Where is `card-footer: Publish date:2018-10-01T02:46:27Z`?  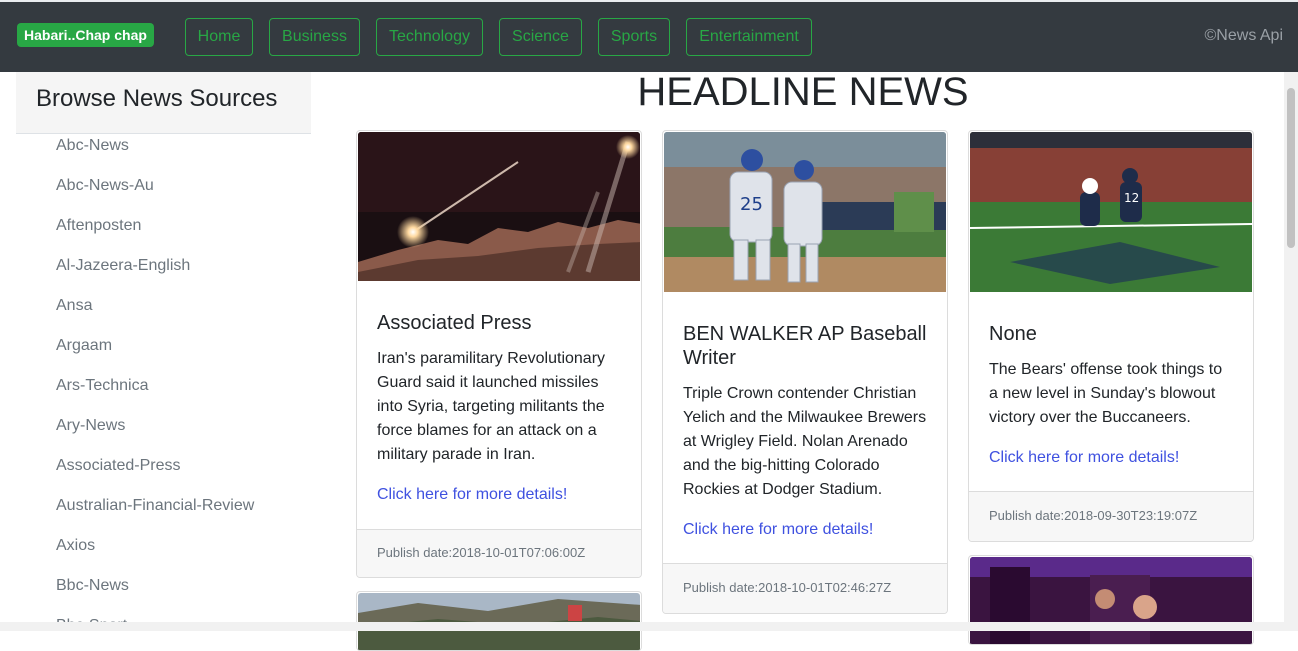
card-footer: Publish date:2018-10-01T02:46:27Z is located at coordinates (805, 588).